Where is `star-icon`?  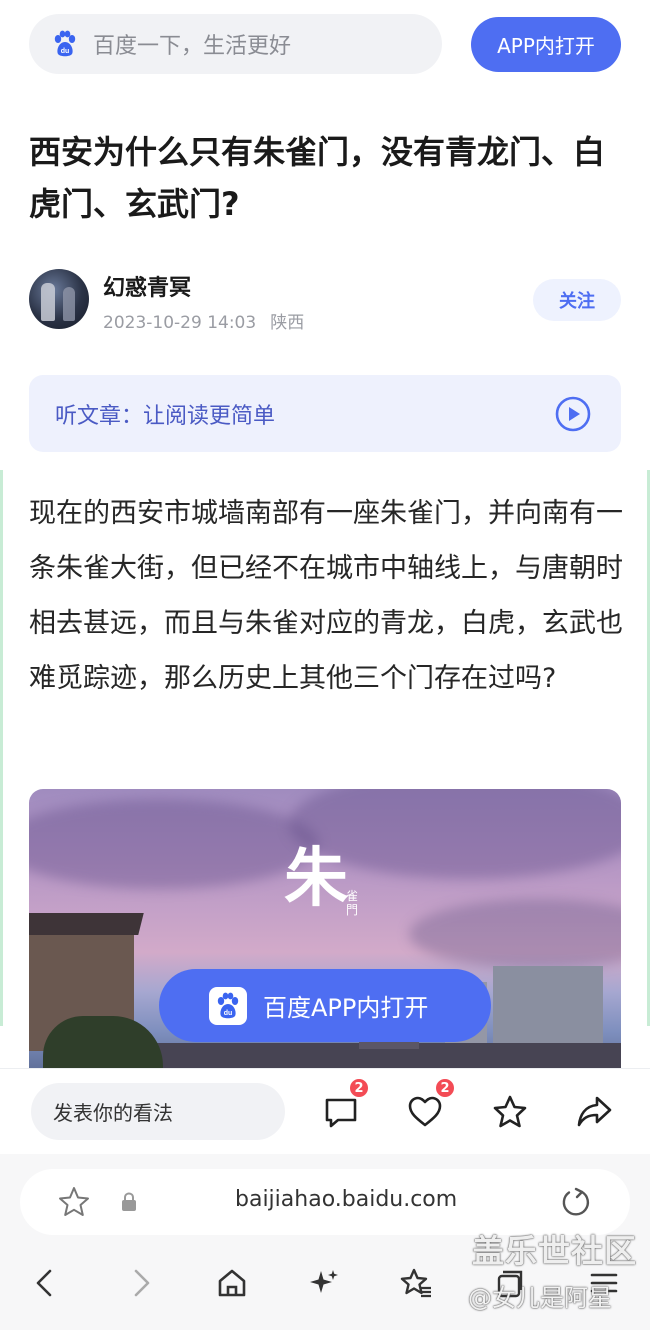
star-icon is located at coordinates (510, 1112).